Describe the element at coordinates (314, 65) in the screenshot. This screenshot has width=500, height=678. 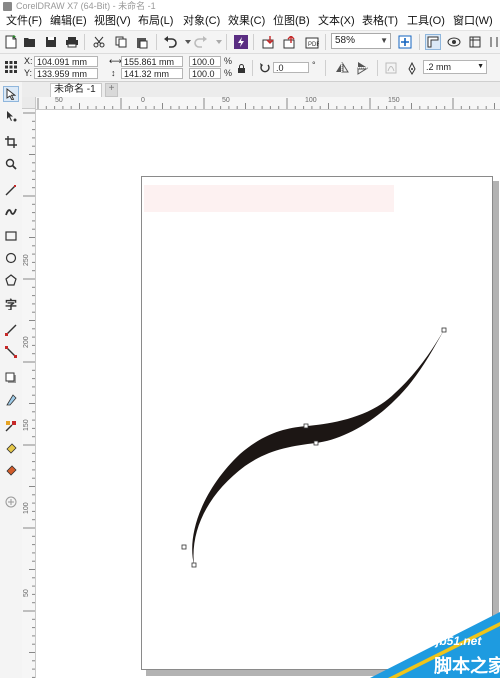
I see `degree-unit: °` at that location.